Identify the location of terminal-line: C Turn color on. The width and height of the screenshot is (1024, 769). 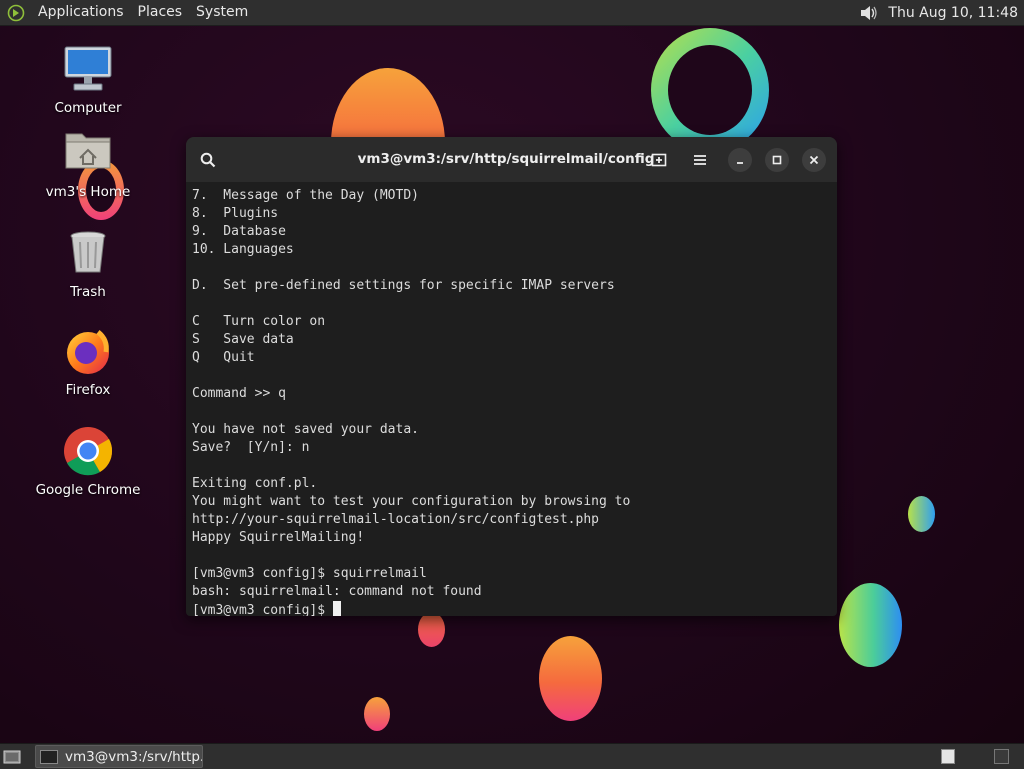
(259, 321).